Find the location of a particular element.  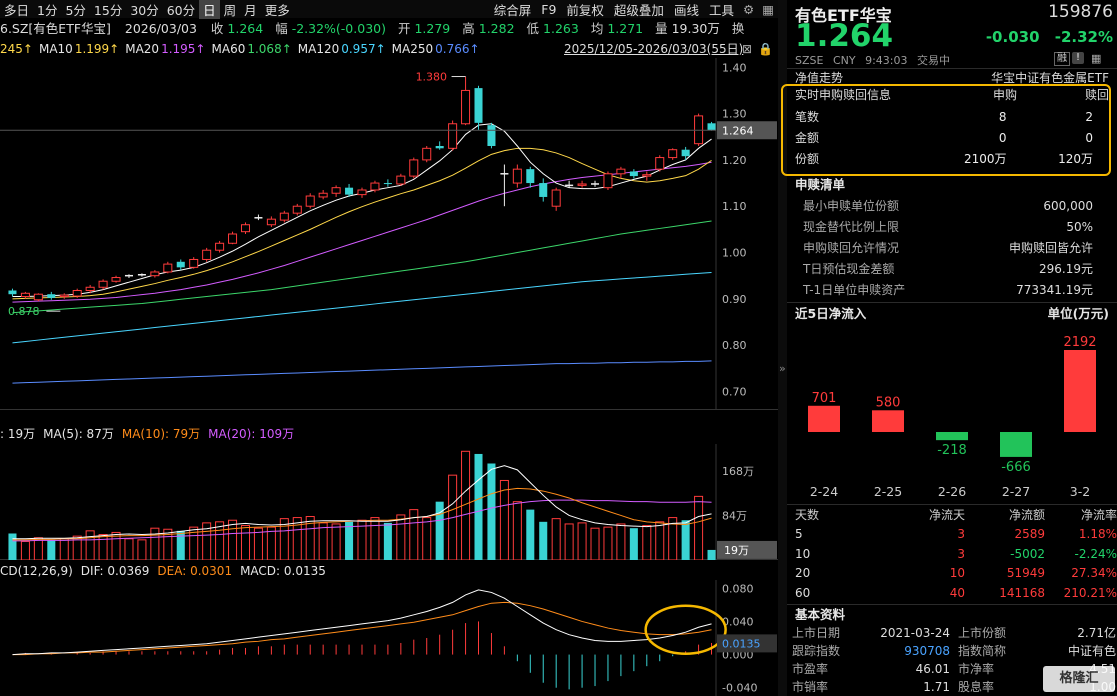

sub-list-value: 600,000 is located at coordinates (1068, 206).